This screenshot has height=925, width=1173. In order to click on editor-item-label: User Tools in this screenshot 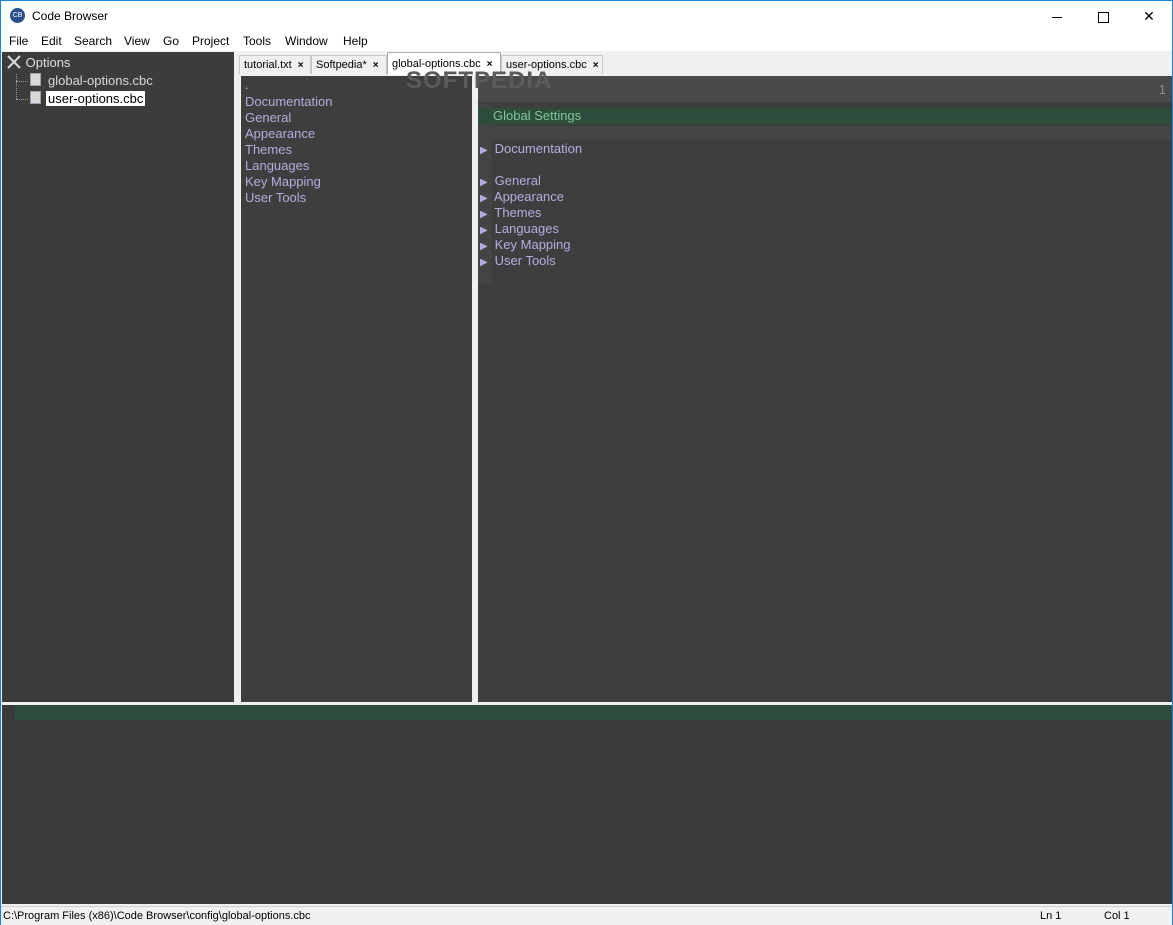, I will do `click(525, 260)`.